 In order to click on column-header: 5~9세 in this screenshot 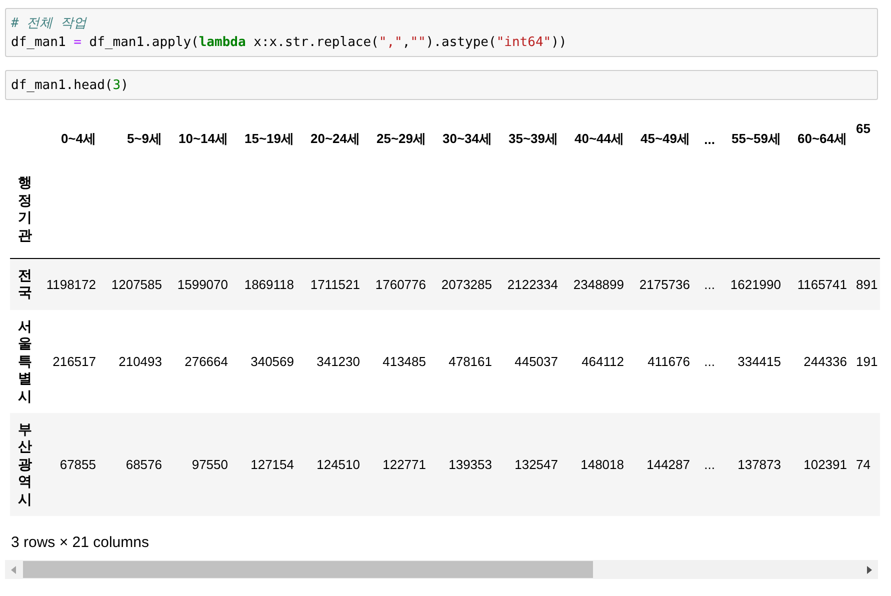, I will do `click(144, 139)`.